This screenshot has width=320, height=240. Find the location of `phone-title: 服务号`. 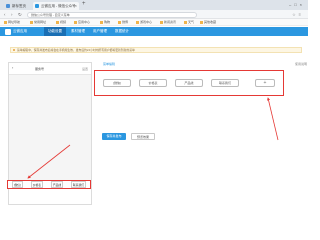

phone-title: 服务号 is located at coordinates (40, 69).